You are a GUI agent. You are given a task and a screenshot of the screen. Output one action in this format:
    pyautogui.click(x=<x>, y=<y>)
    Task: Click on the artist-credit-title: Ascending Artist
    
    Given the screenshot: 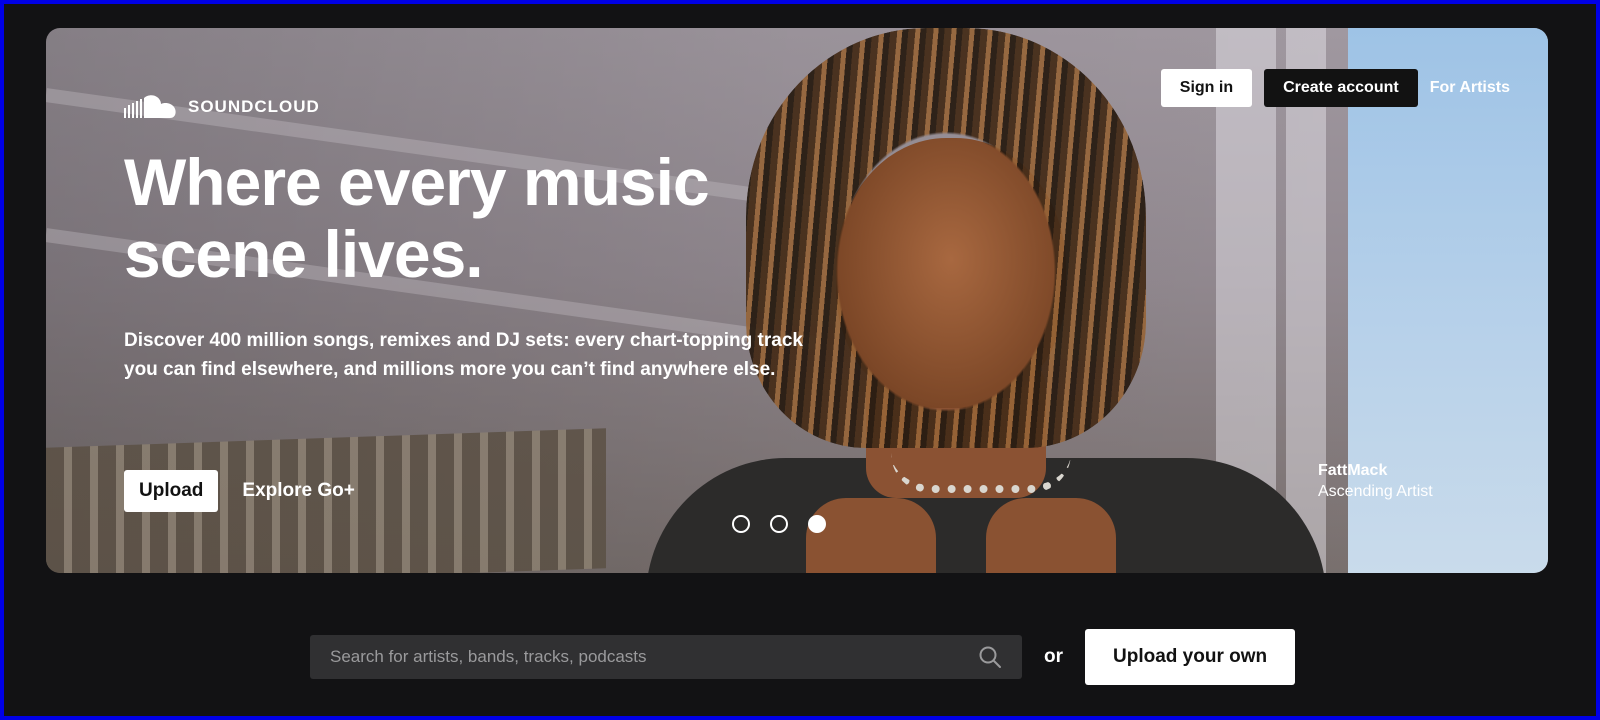 What is the action you would take?
    pyautogui.click(x=1375, y=491)
    